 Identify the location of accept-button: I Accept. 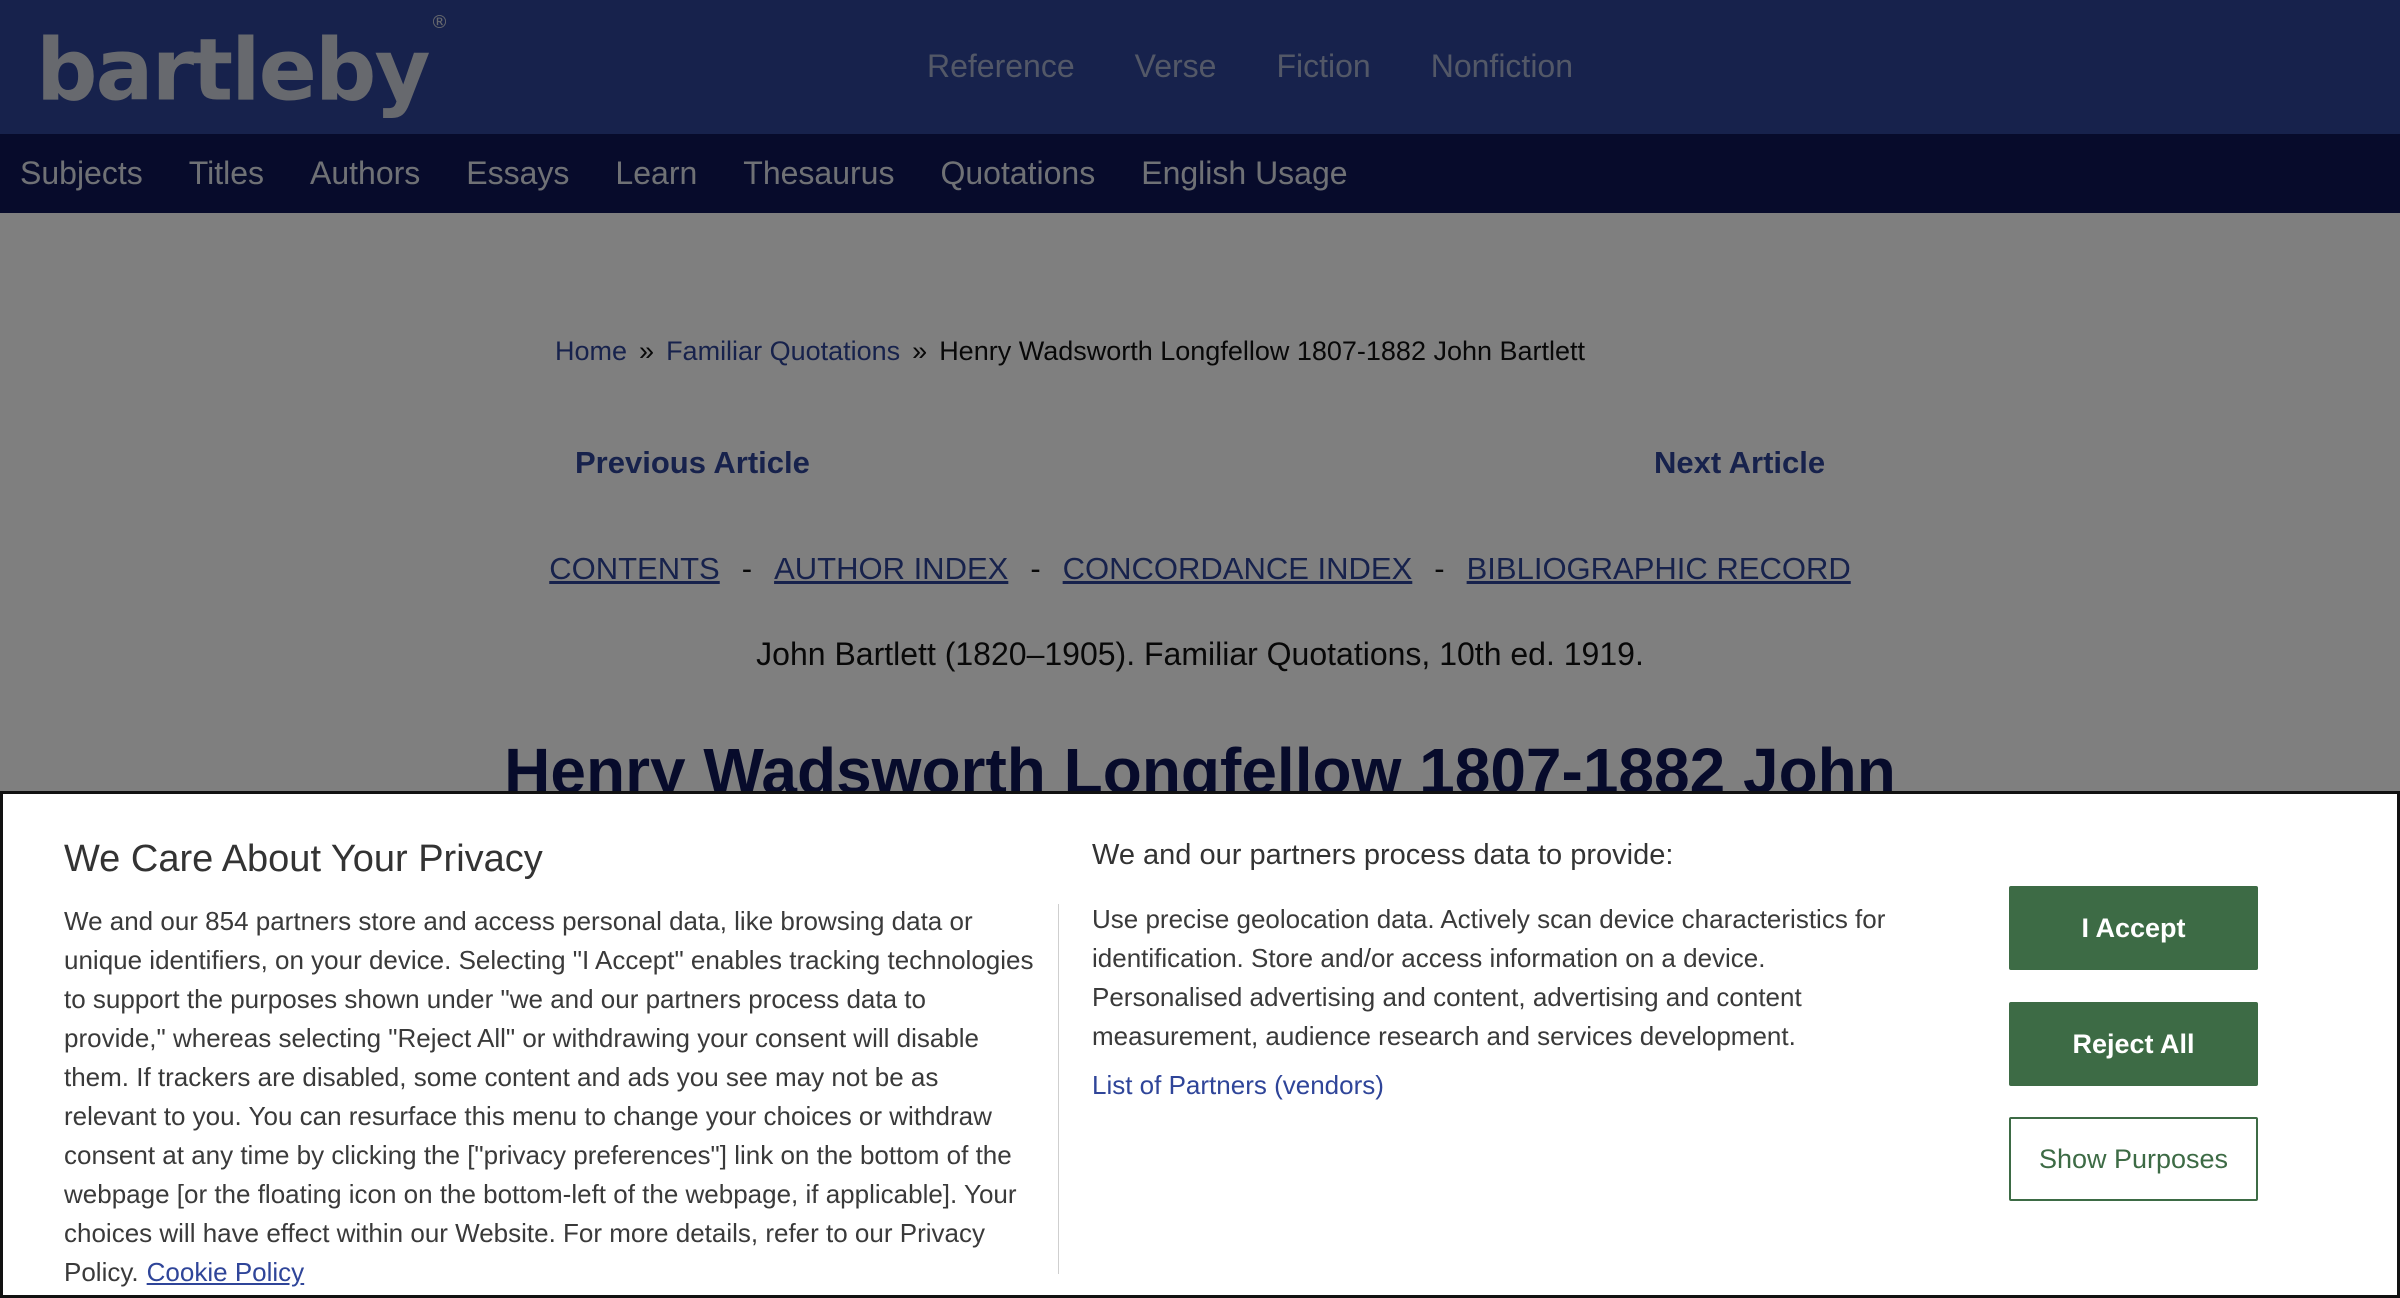
(2133, 928).